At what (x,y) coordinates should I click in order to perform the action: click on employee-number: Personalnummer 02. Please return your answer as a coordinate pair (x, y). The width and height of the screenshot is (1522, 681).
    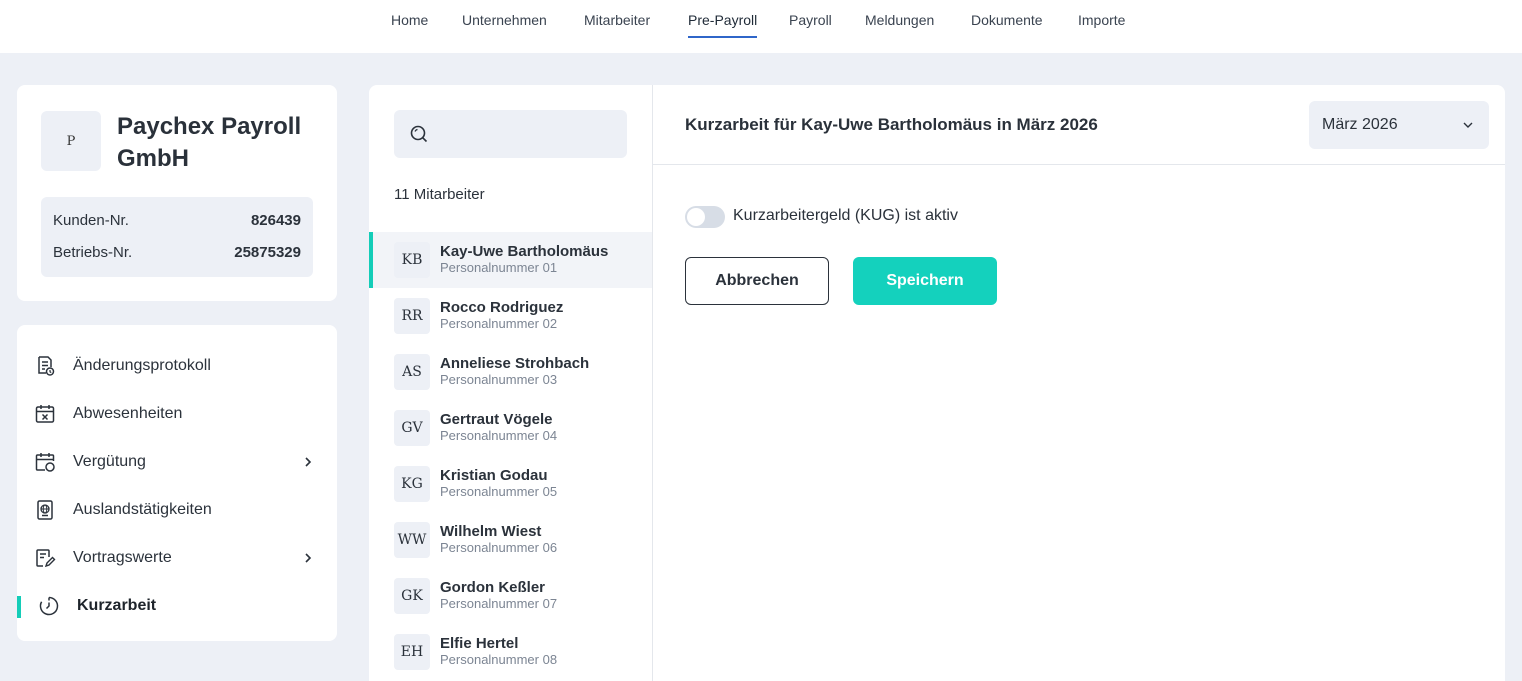
    Looking at the image, I should click on (499, 323).